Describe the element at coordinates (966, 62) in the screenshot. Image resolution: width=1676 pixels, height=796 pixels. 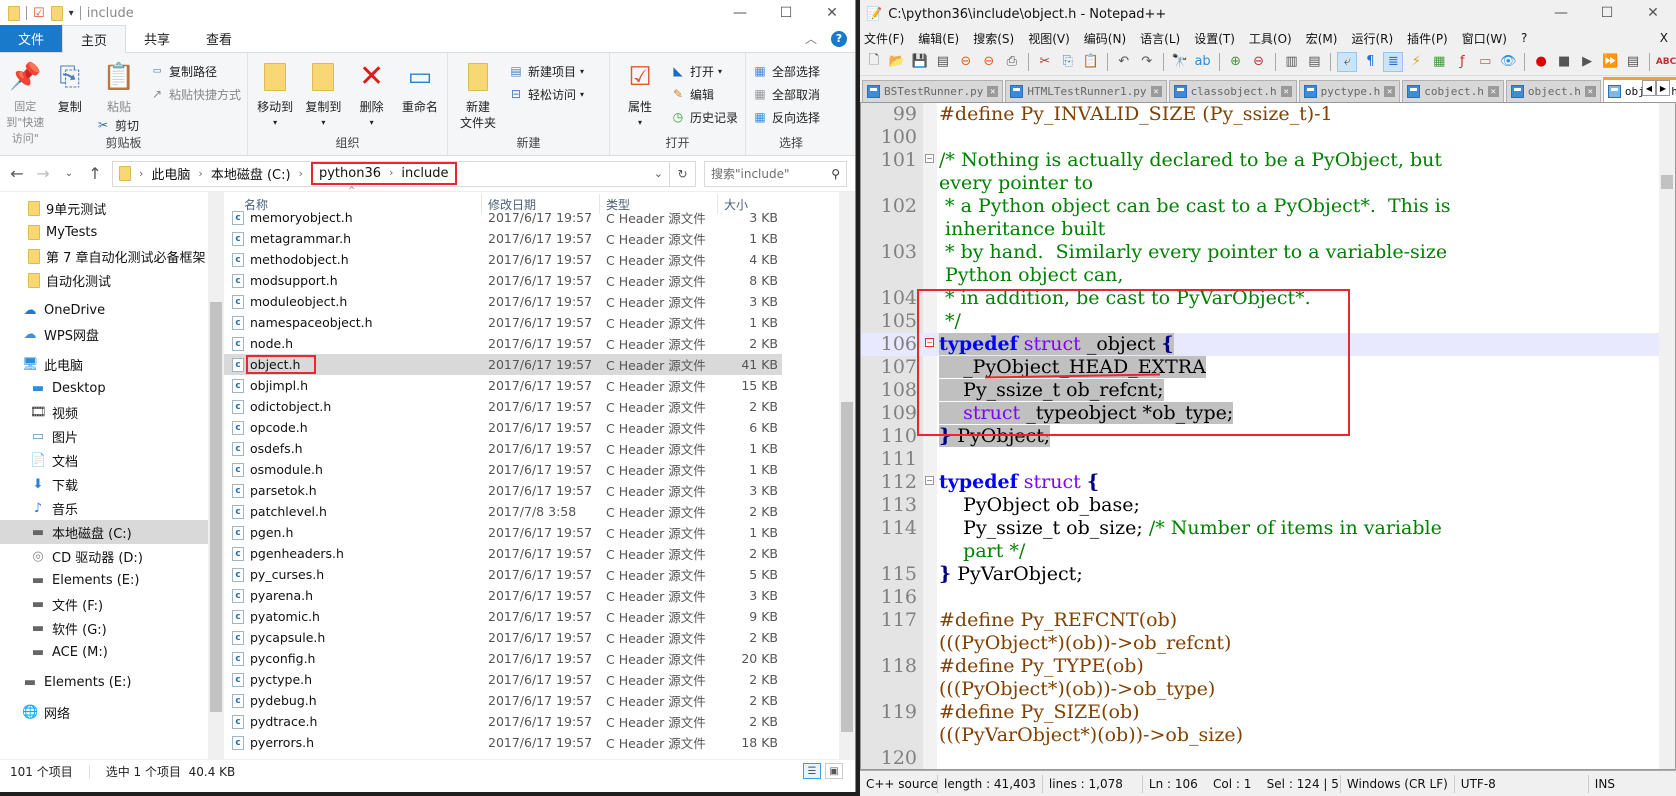
I see `close-file-icon: ⊖` at that location.